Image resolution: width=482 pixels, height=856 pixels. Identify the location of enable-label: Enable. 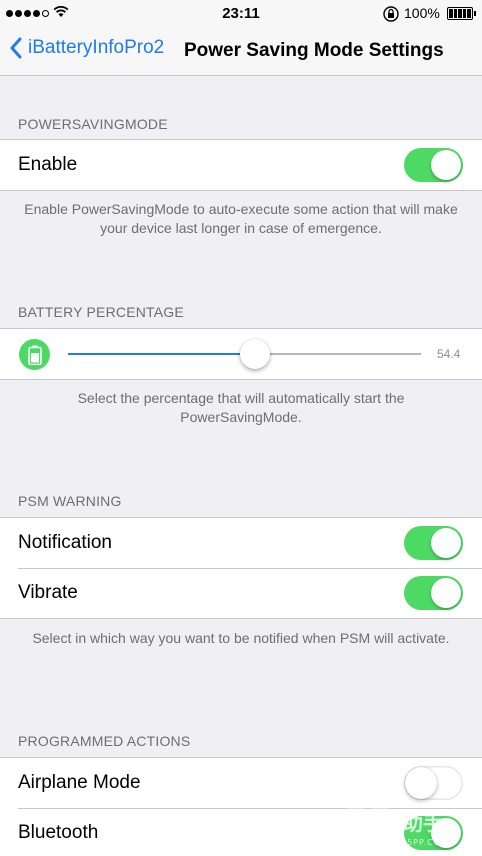
(48, 164).